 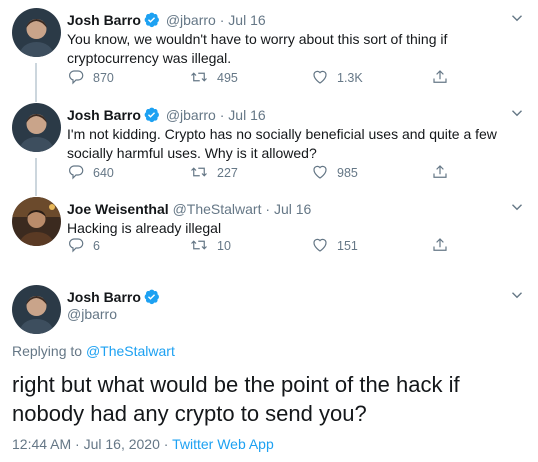 I want to click on retweet-button: 10, so click(x=210, y=246).